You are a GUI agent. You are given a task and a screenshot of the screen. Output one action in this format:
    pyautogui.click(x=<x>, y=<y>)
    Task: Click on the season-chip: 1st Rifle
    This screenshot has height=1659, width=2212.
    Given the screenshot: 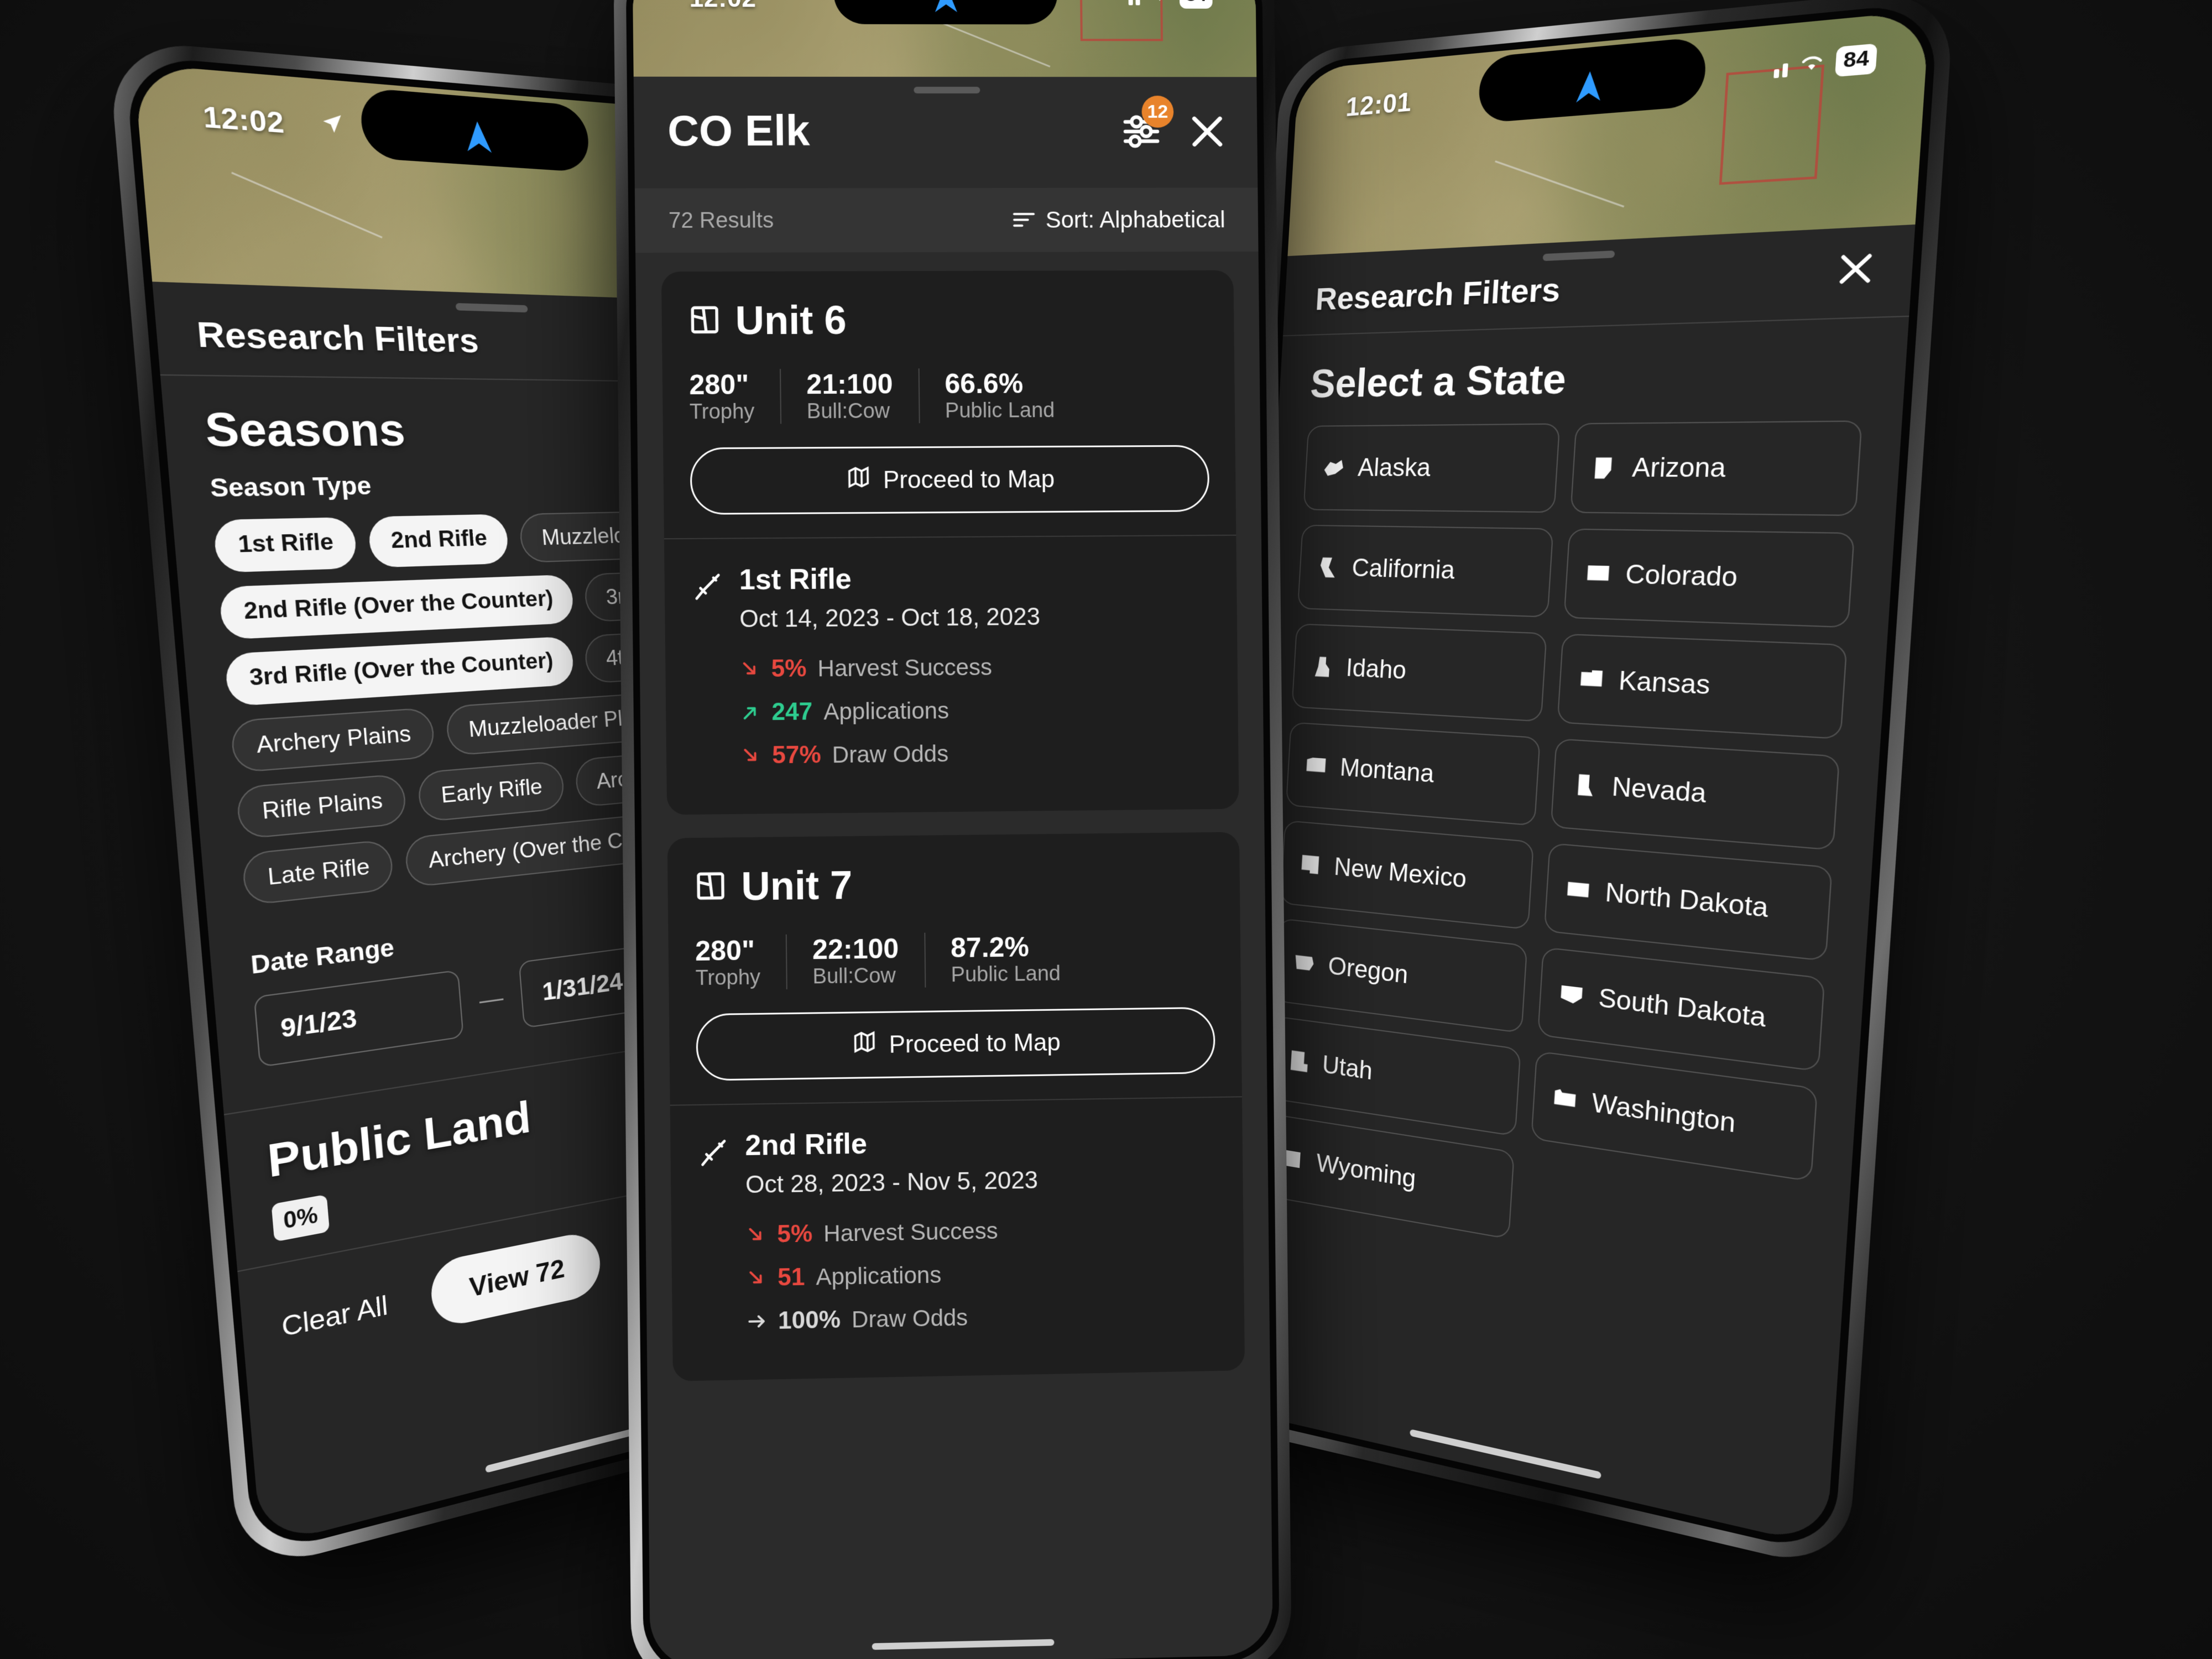 What is the action you would take?
    pyautogui.click(x=285, y=545)
    